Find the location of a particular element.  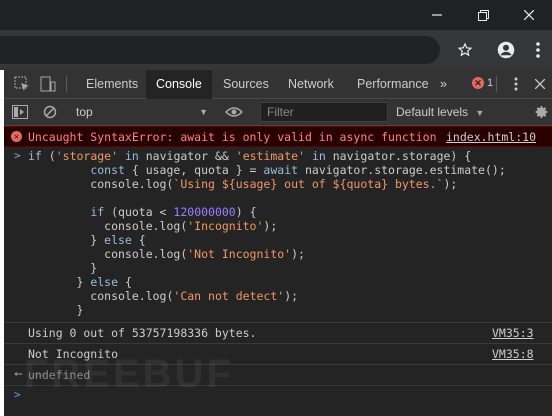

filter-input: Filter is located at coordinates (324, 112).